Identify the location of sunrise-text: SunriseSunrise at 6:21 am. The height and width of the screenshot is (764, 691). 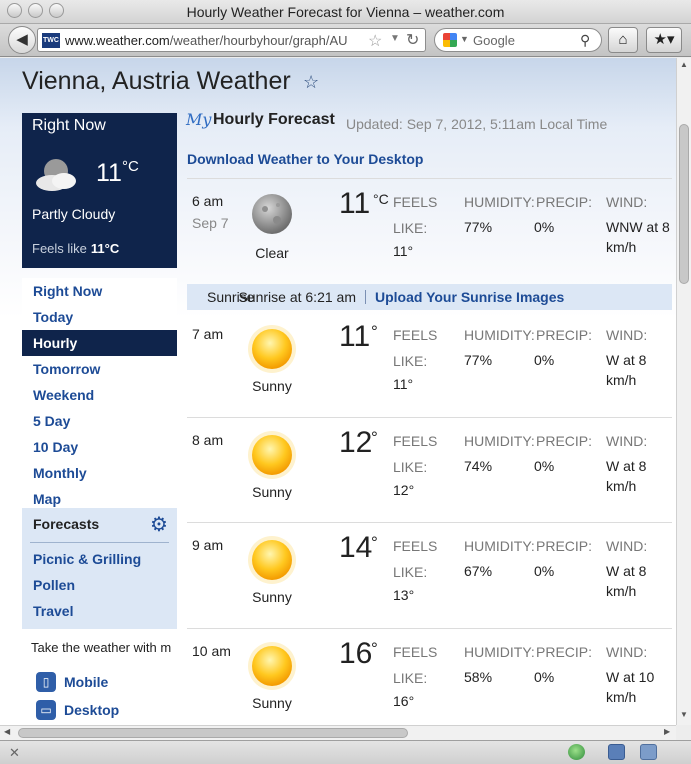
(281, 297).